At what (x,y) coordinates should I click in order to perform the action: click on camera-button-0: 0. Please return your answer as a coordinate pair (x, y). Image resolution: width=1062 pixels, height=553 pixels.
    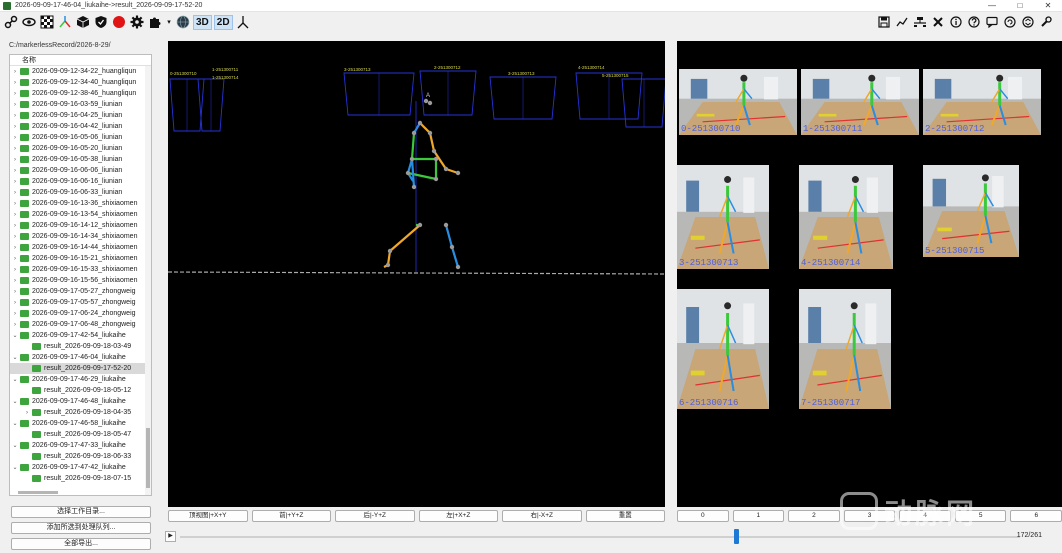
    Looking at the image, I should click on (703, 516).